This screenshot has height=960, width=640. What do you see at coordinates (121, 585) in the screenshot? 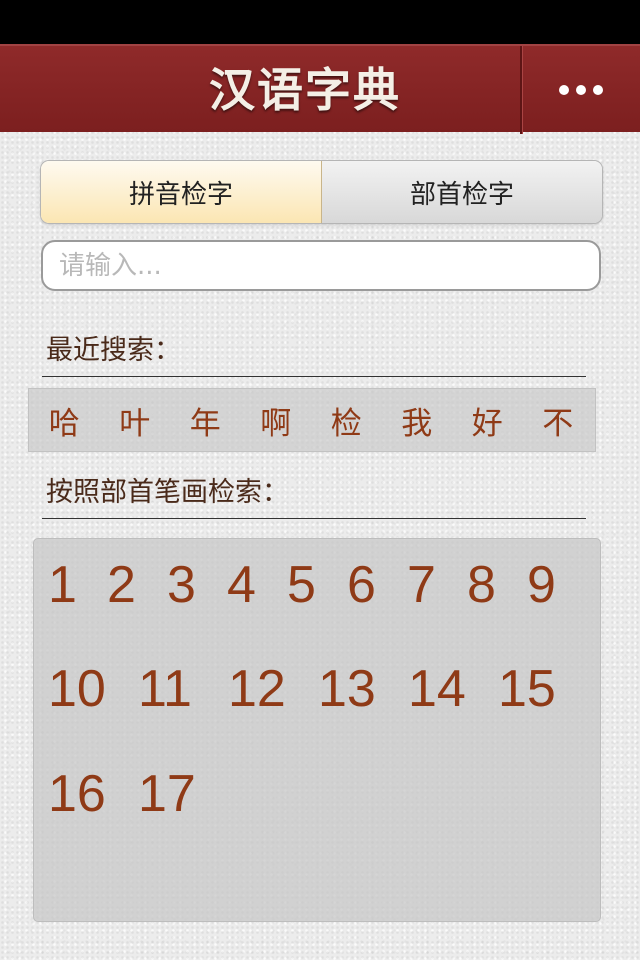
I see `stroke-count-button: 2` at bounding box center [121, 585].